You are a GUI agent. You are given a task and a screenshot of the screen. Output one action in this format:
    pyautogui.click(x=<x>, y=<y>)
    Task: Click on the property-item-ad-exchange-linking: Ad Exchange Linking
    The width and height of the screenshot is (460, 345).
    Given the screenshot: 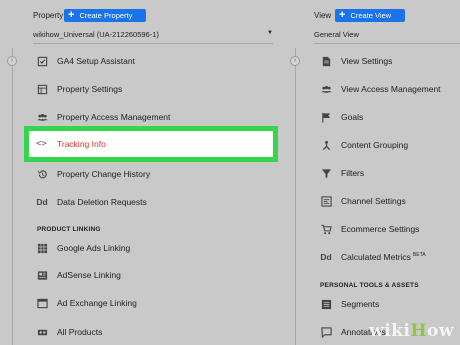 What is the action you would take?
    pyautogui.click(x=86, y=303)
    